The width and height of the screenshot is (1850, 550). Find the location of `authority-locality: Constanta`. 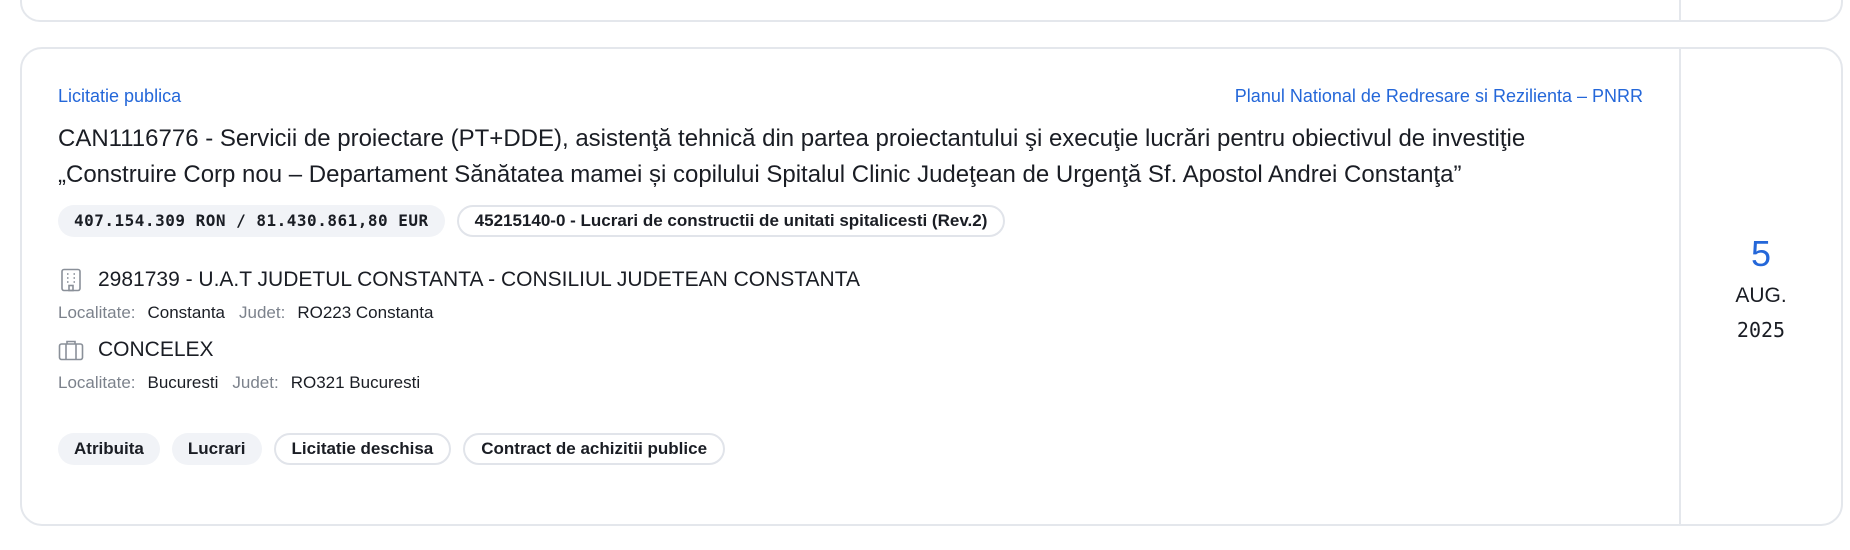

authority-locality: Constanta is located at coordinates (186, 312).